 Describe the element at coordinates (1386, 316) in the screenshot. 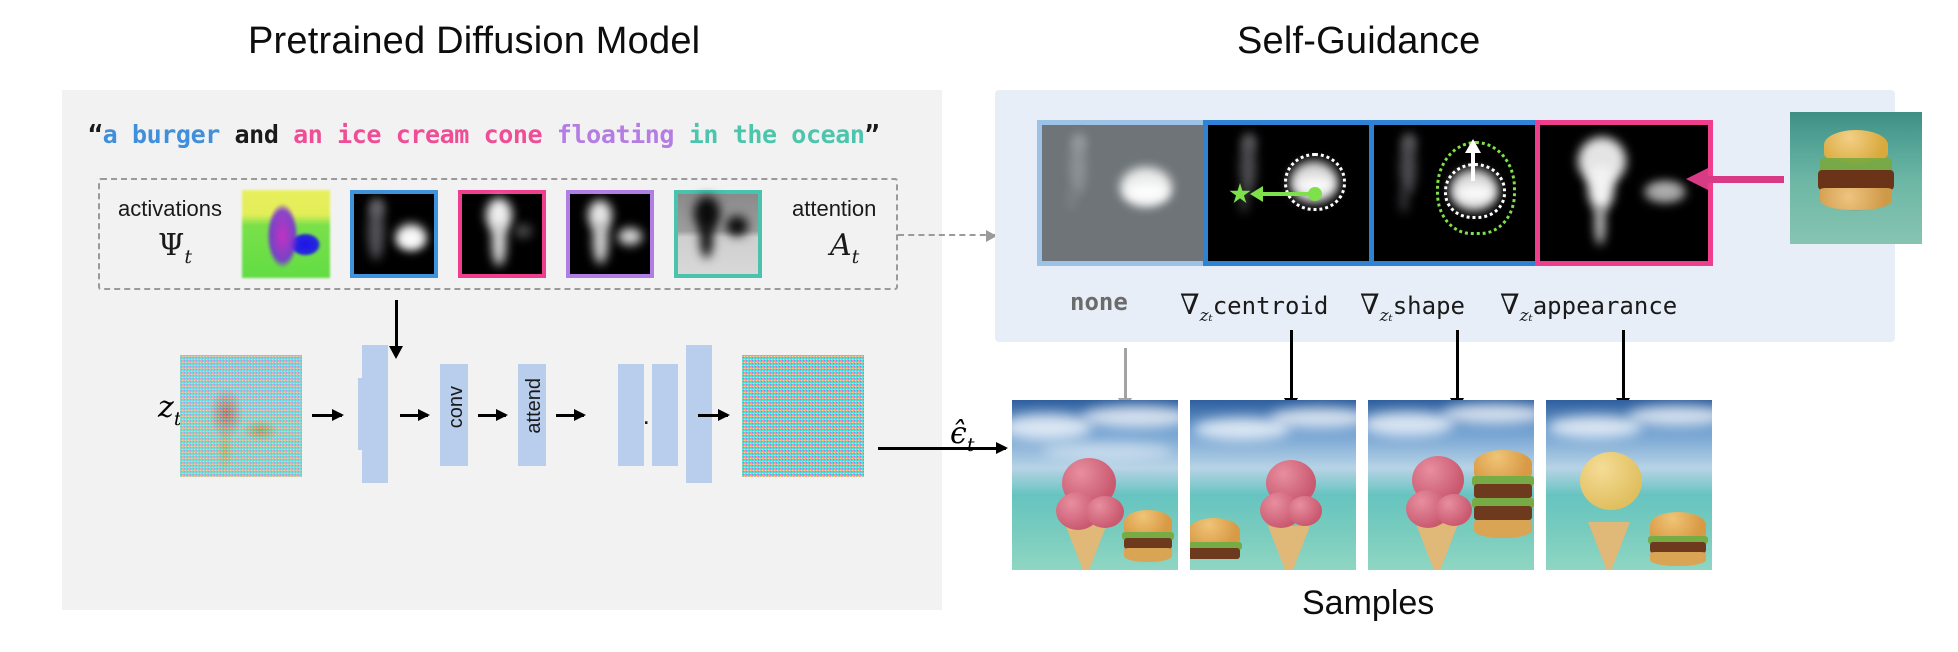

I see `nabla-subscript-shape: zₜ` at that location.